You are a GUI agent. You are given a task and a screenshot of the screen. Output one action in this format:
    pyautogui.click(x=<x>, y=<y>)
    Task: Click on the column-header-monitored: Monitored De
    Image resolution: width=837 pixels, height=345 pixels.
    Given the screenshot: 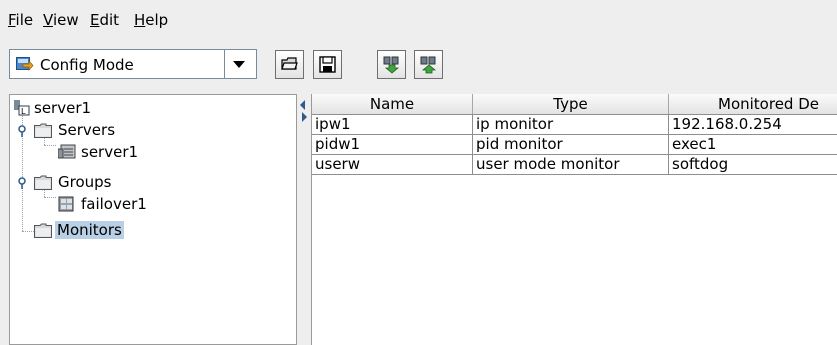 What is the action you would take?
    pyautogui.click(x=753, y=104)
    